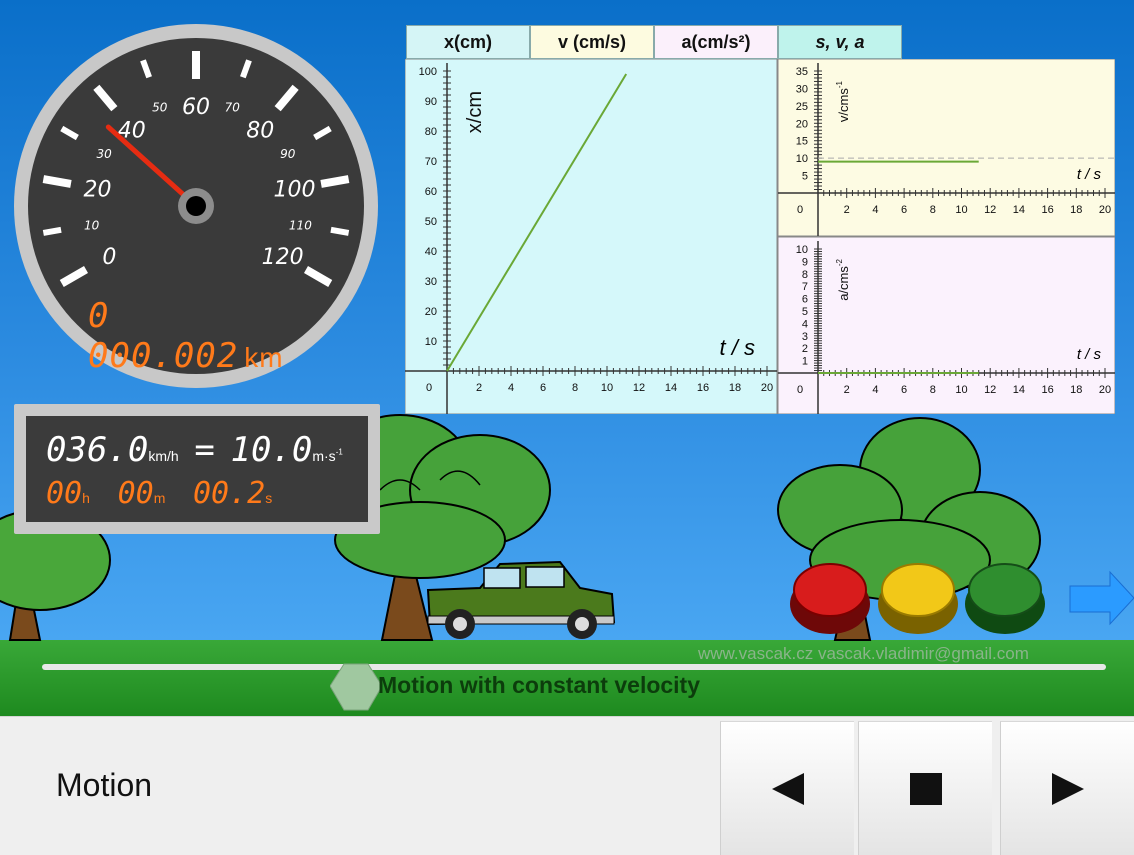  I want to click on y-tick-label: 9, so click(805, 262).